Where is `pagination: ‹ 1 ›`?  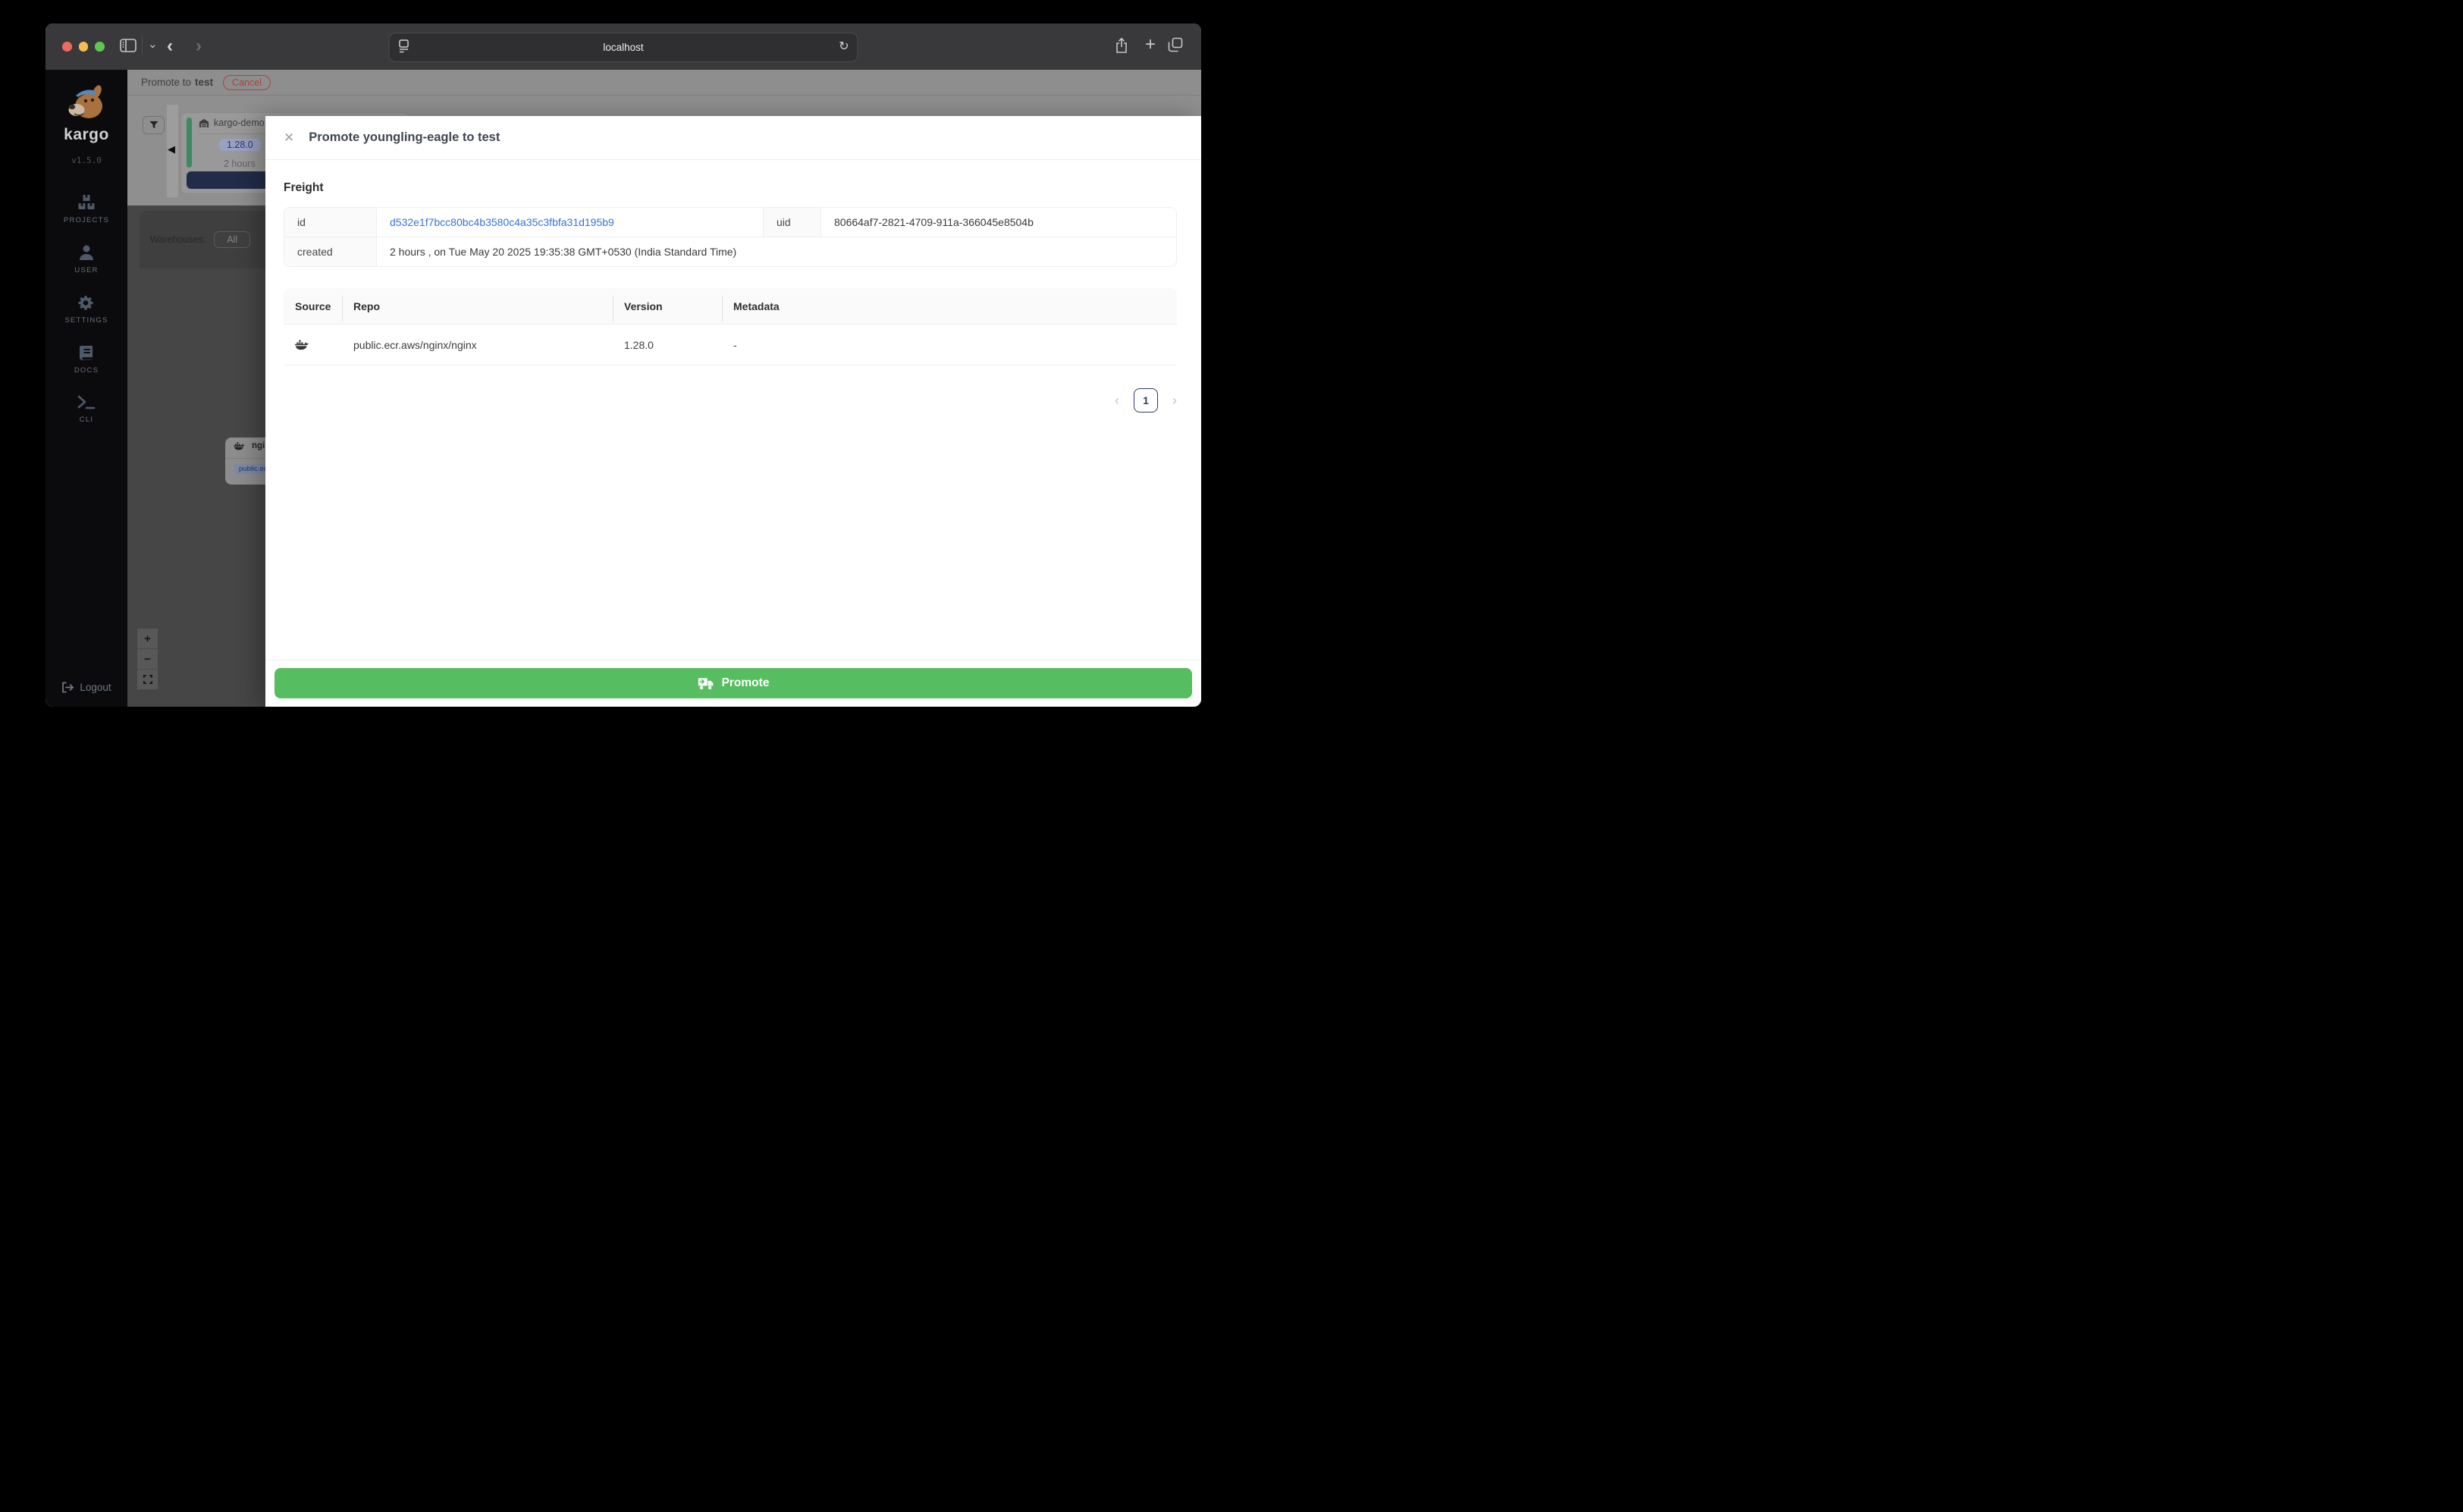 pagination: ‹ 1 › is located at coordinates (730, 400).